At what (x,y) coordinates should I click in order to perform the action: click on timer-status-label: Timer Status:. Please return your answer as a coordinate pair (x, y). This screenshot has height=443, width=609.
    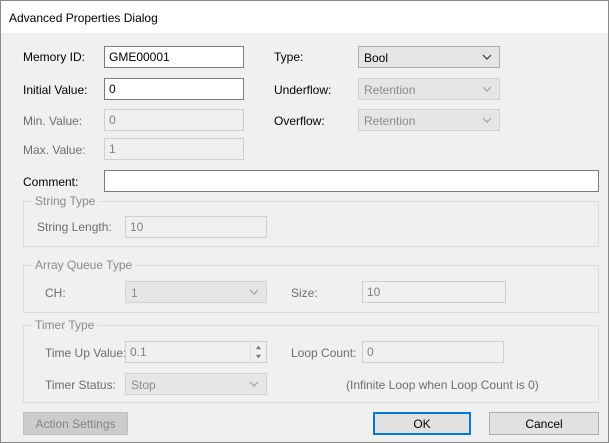
    Looking at the image, I should click on (80, 385).